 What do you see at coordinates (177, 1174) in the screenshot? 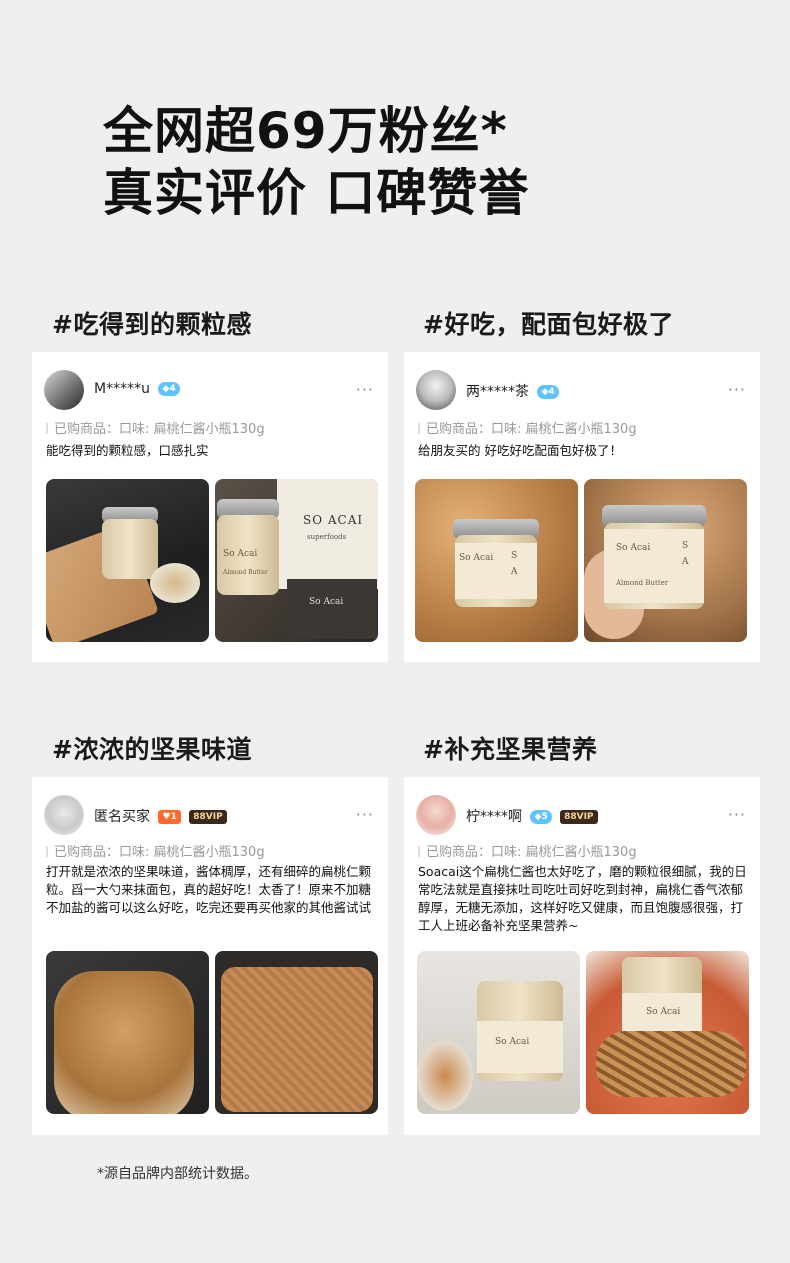
I see `footnote: *源自品牌内部统计数据。` at bounding box center [177, 1174].